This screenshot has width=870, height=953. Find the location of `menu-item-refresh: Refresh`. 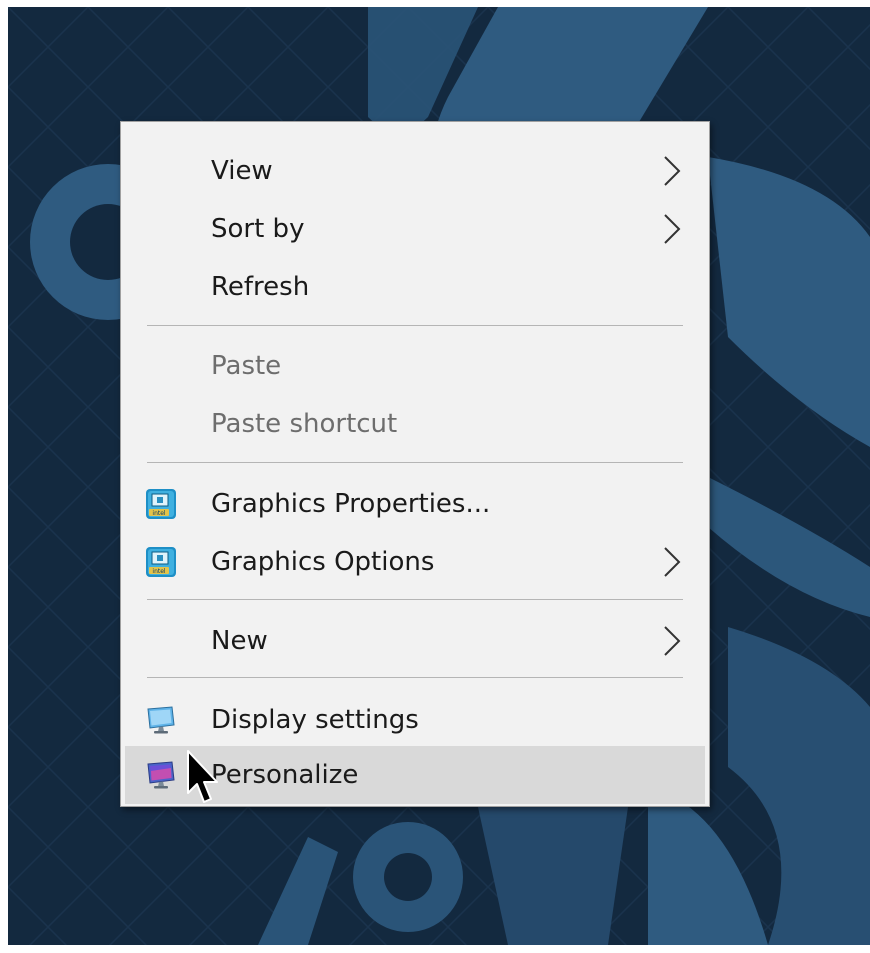

menu-item-refresh: Refresh is located at coordinates (415, 287).